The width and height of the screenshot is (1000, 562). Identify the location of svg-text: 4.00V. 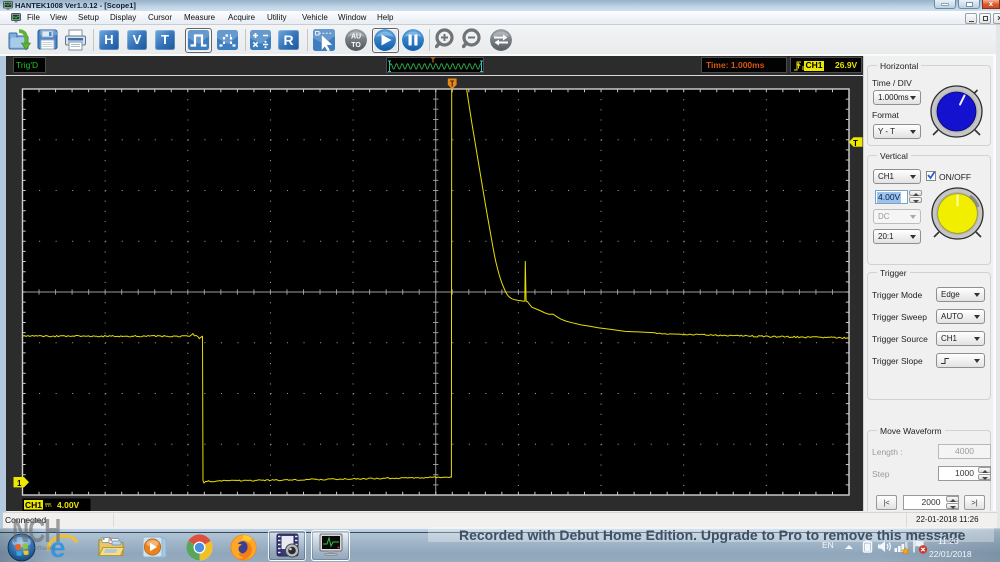
(68, 505).